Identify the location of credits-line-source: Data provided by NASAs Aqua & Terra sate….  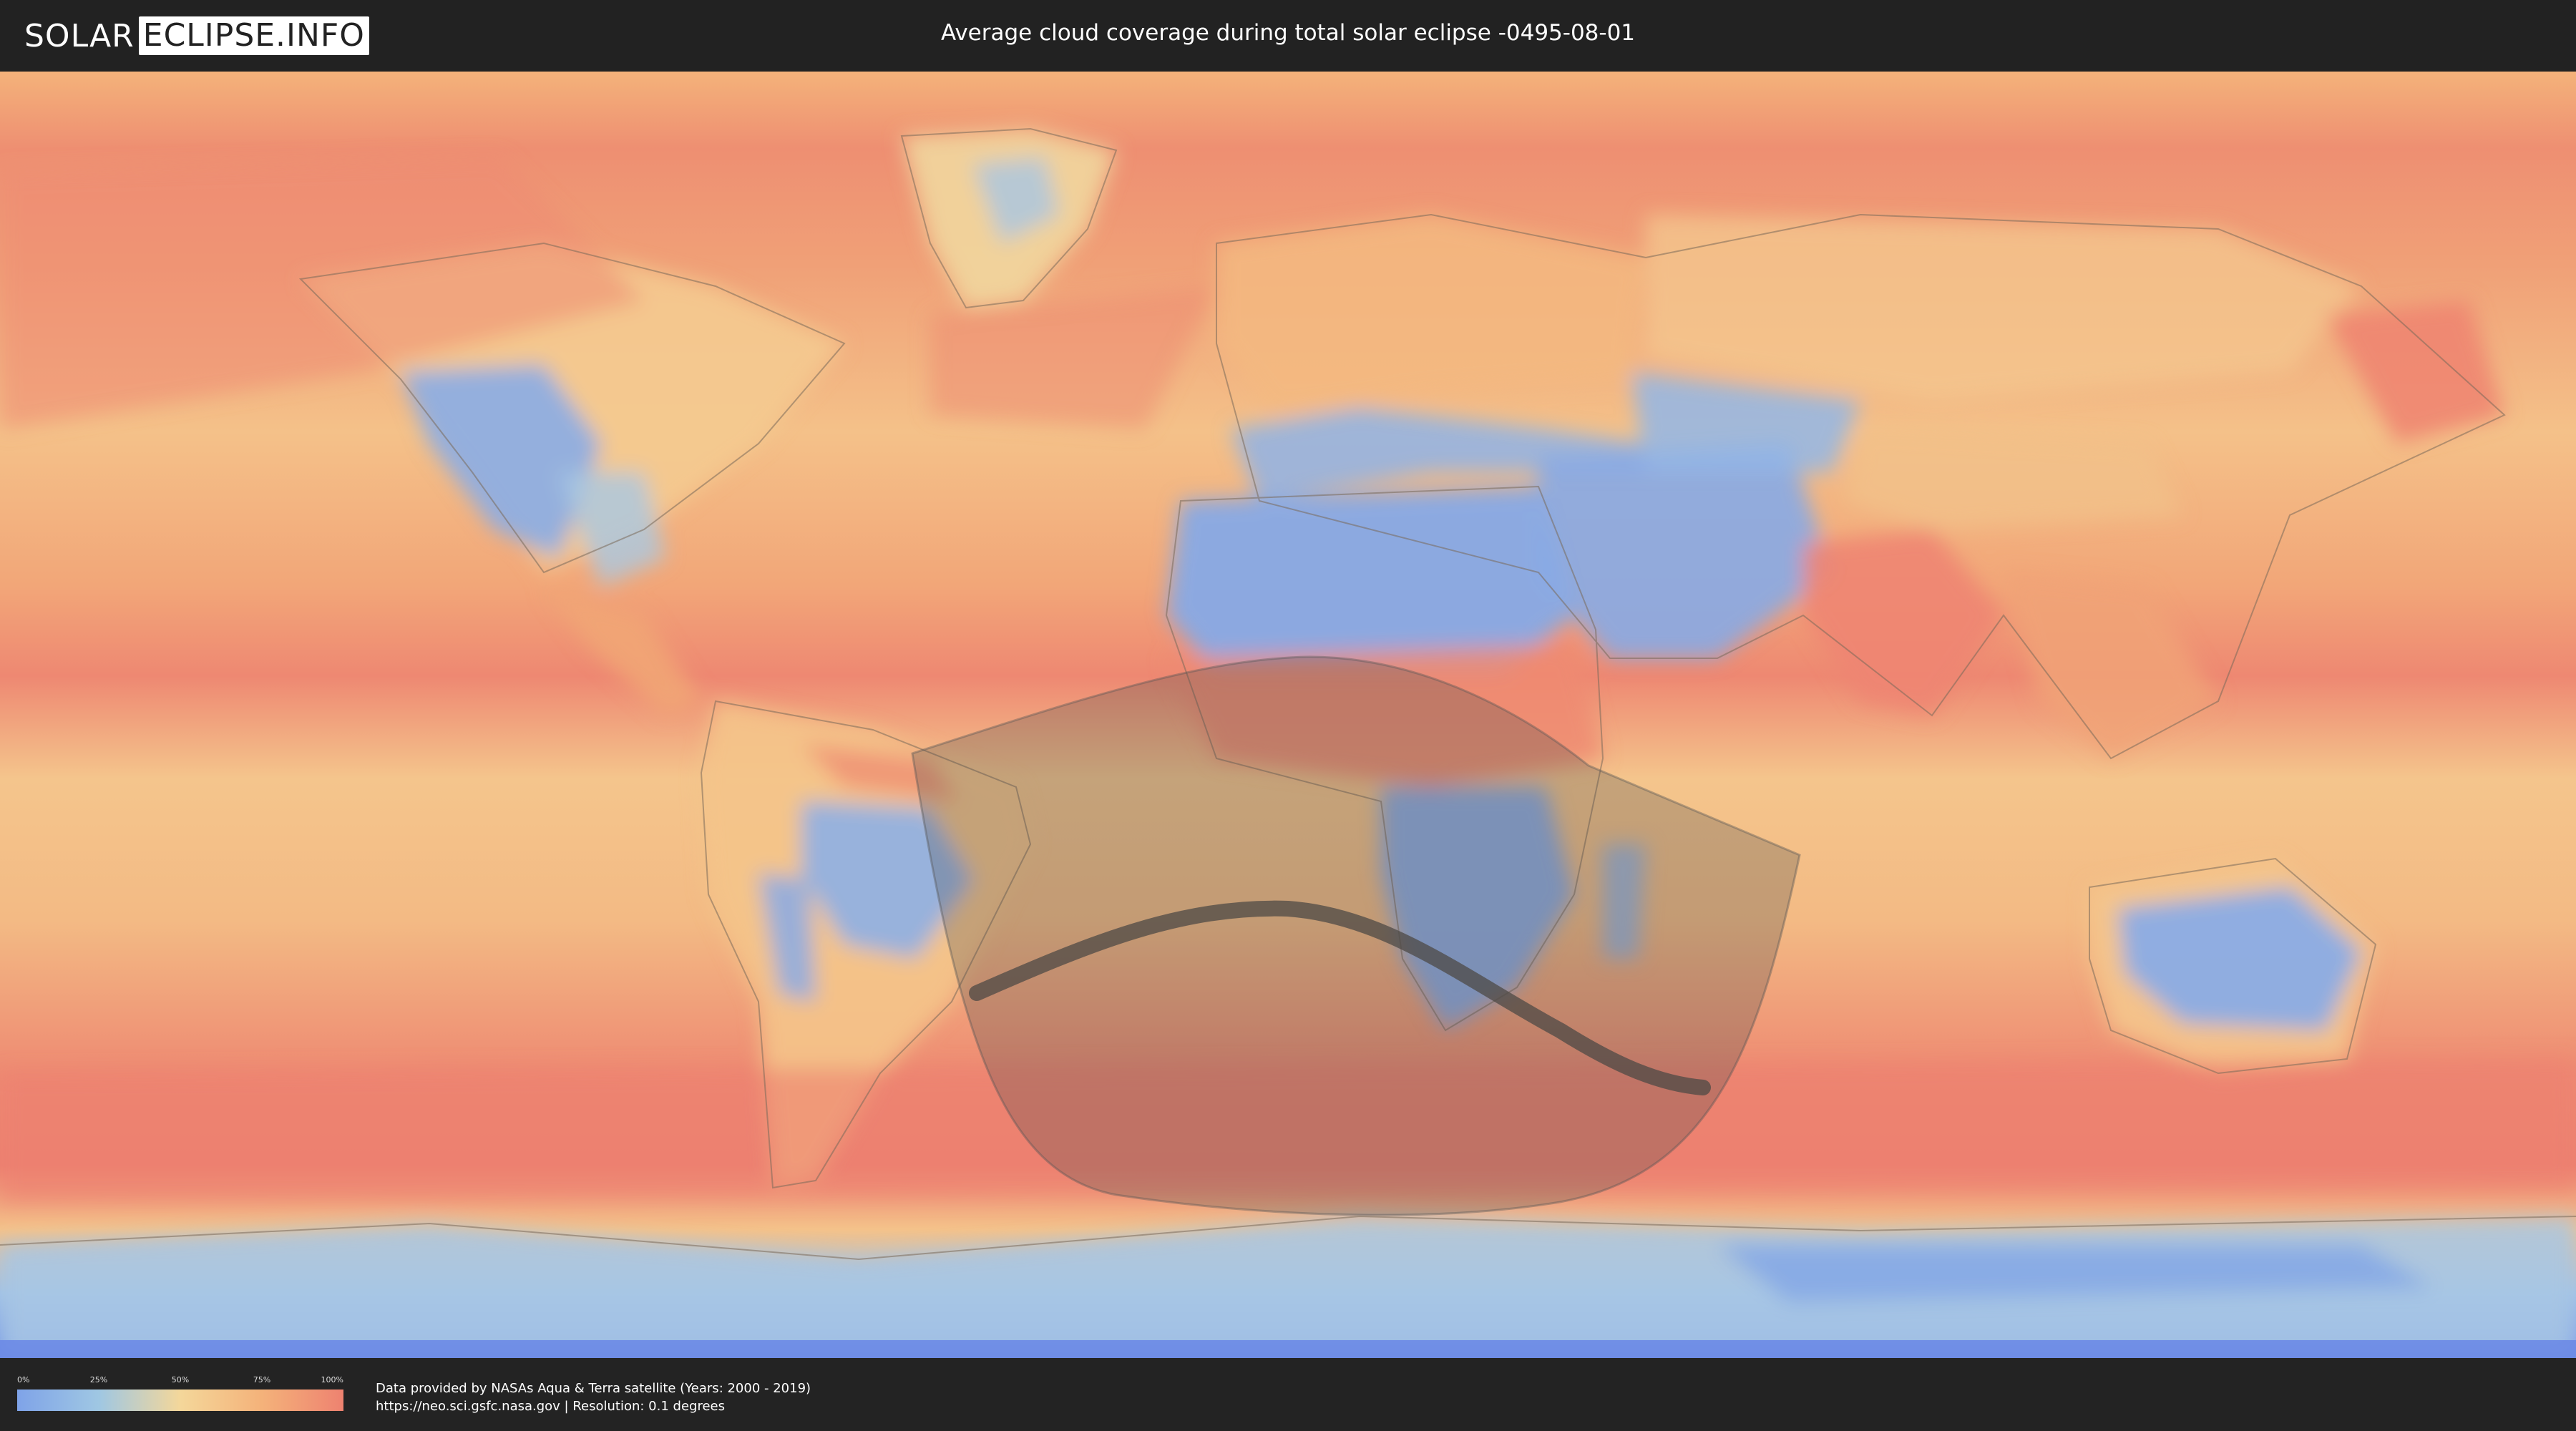
(593, 1388).